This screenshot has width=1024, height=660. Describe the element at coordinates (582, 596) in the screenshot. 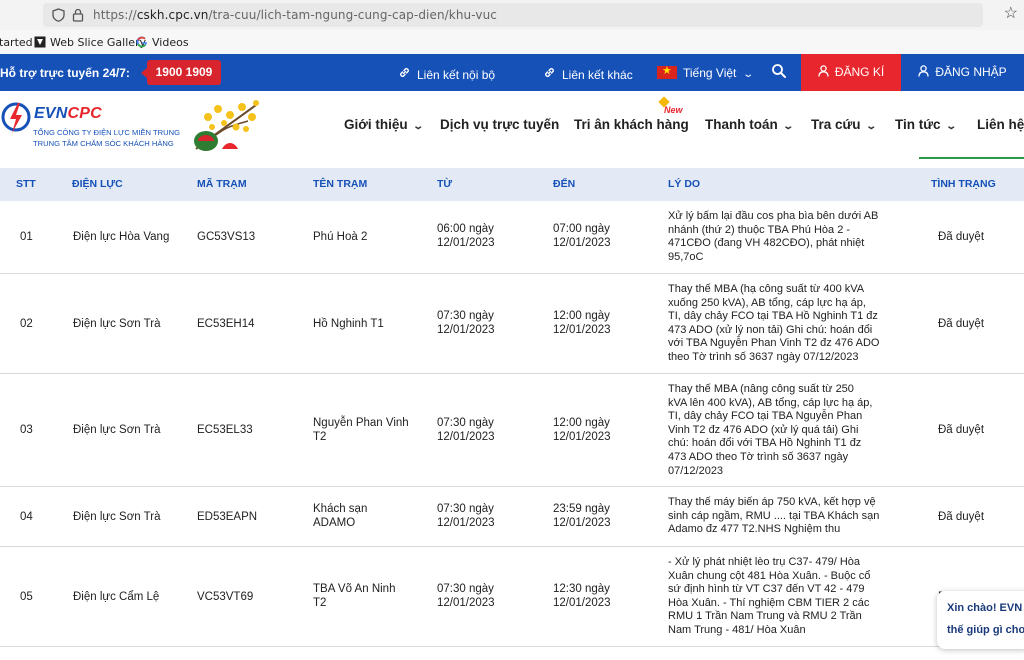

I see `cell-den: 12:30 ngày 12/01/2023` at that location.